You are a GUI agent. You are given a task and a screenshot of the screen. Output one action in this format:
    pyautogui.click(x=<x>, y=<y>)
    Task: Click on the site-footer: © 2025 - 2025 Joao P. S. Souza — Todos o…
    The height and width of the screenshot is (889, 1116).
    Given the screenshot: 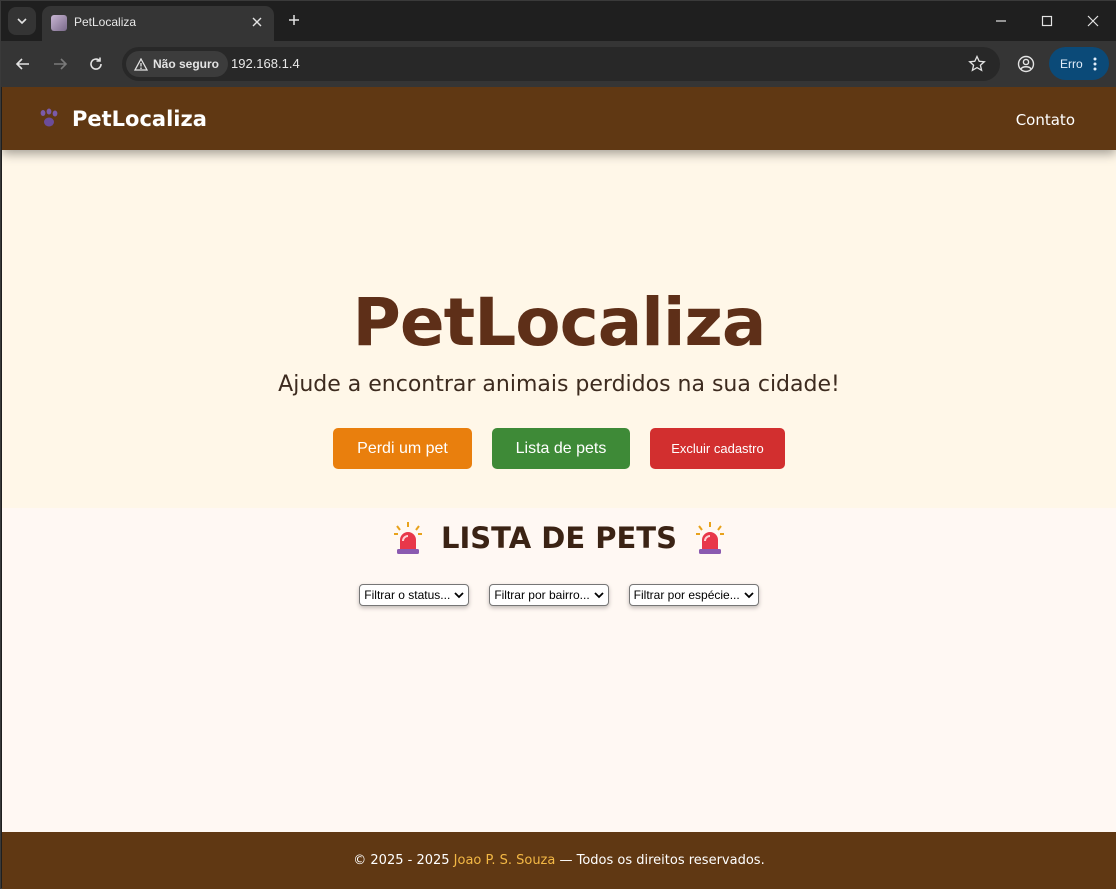 What is the action you would take?
    pyautogui.click(x=559, y=860)
    